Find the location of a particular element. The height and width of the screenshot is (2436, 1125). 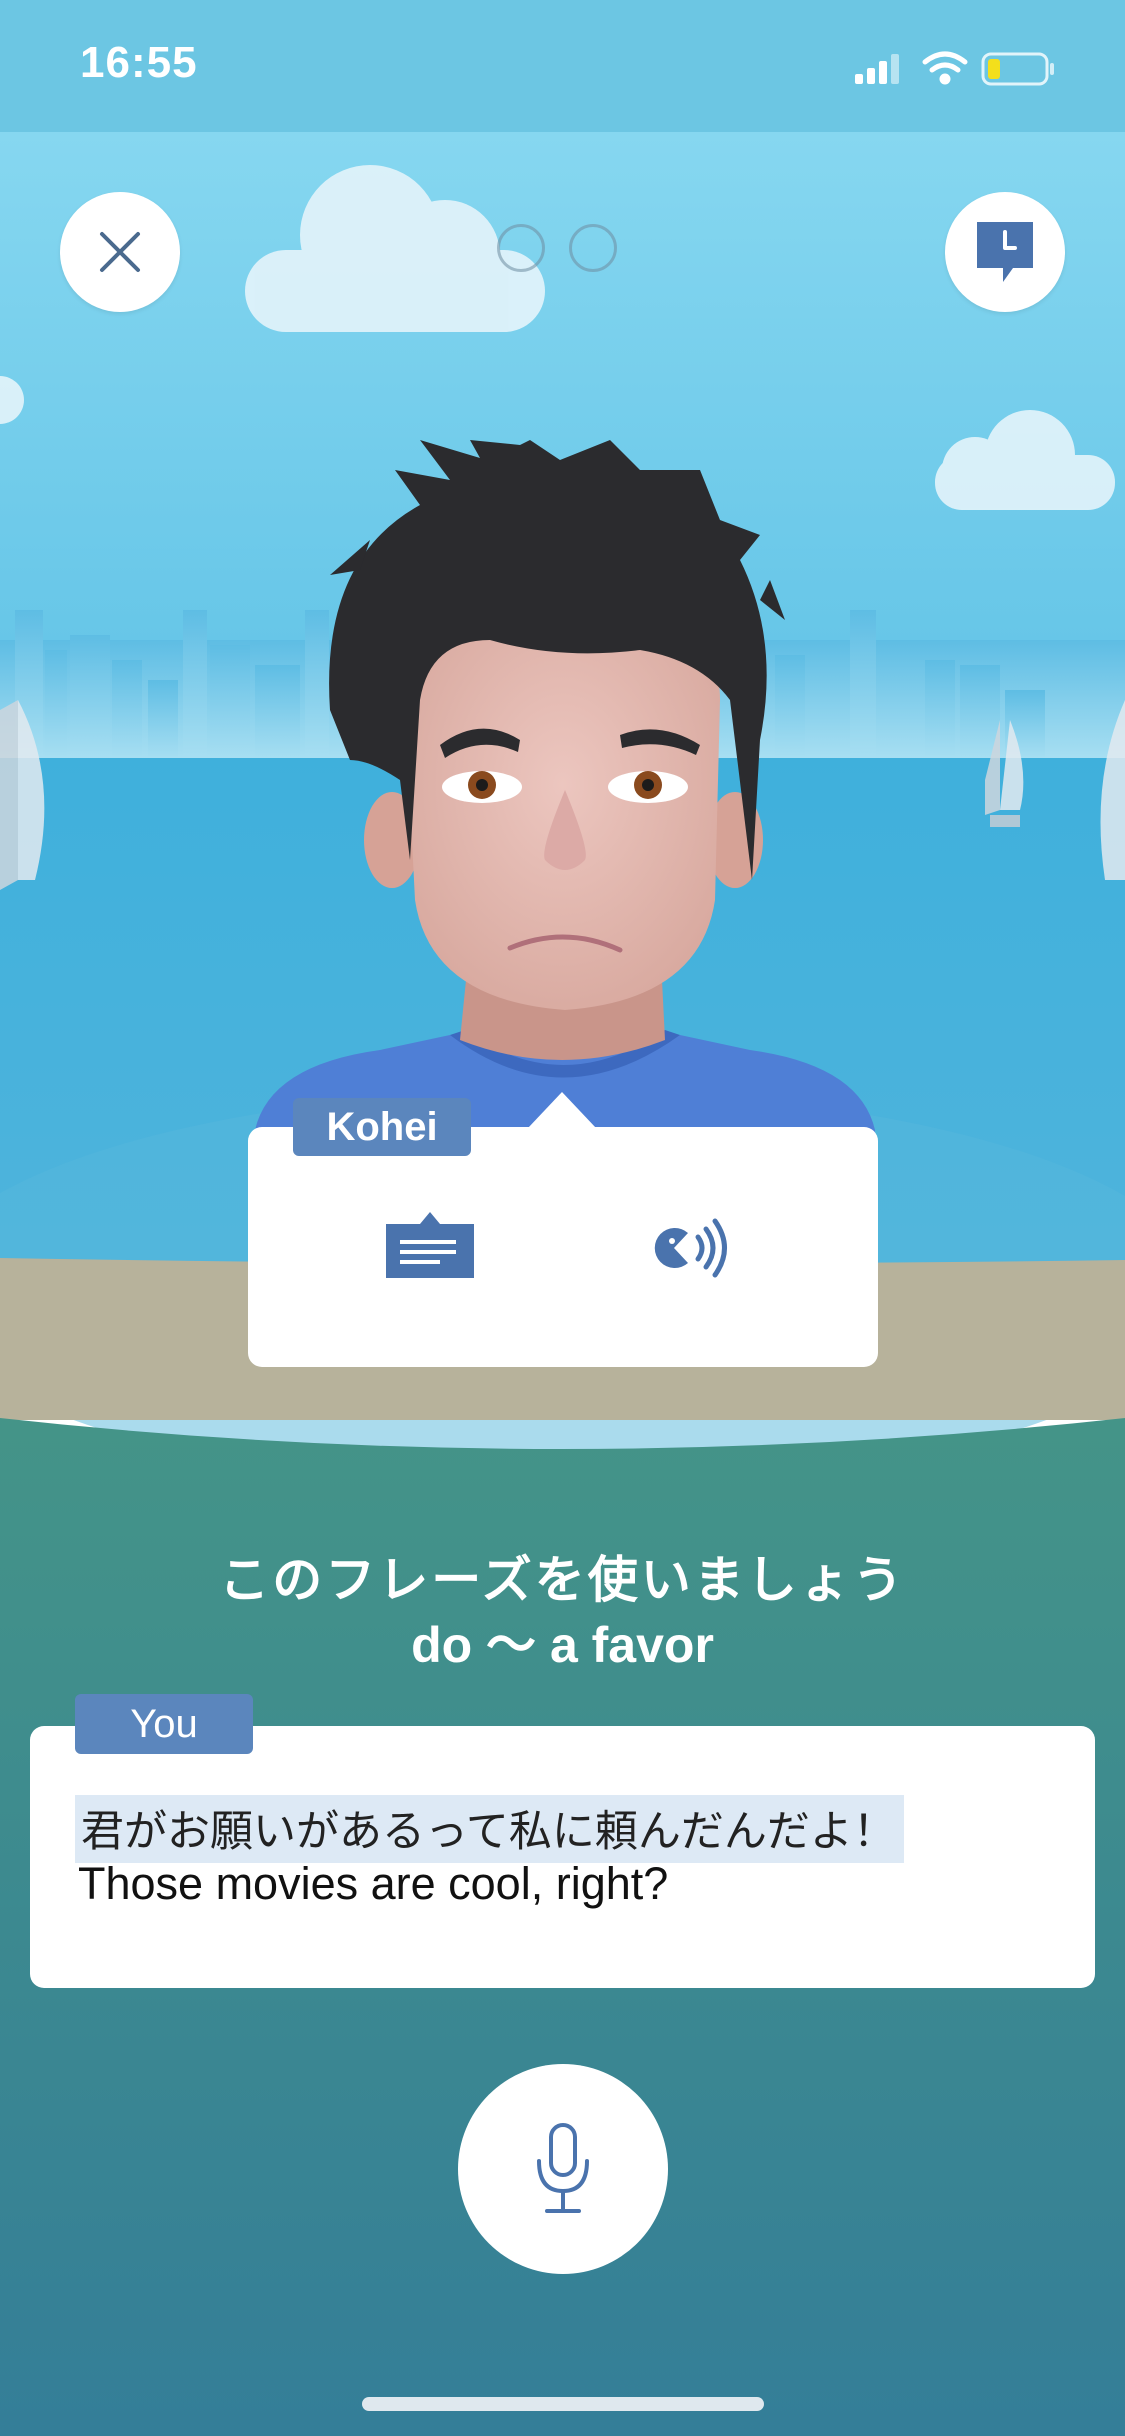

cellular-signal-icon is located at coordinates (877, 69).